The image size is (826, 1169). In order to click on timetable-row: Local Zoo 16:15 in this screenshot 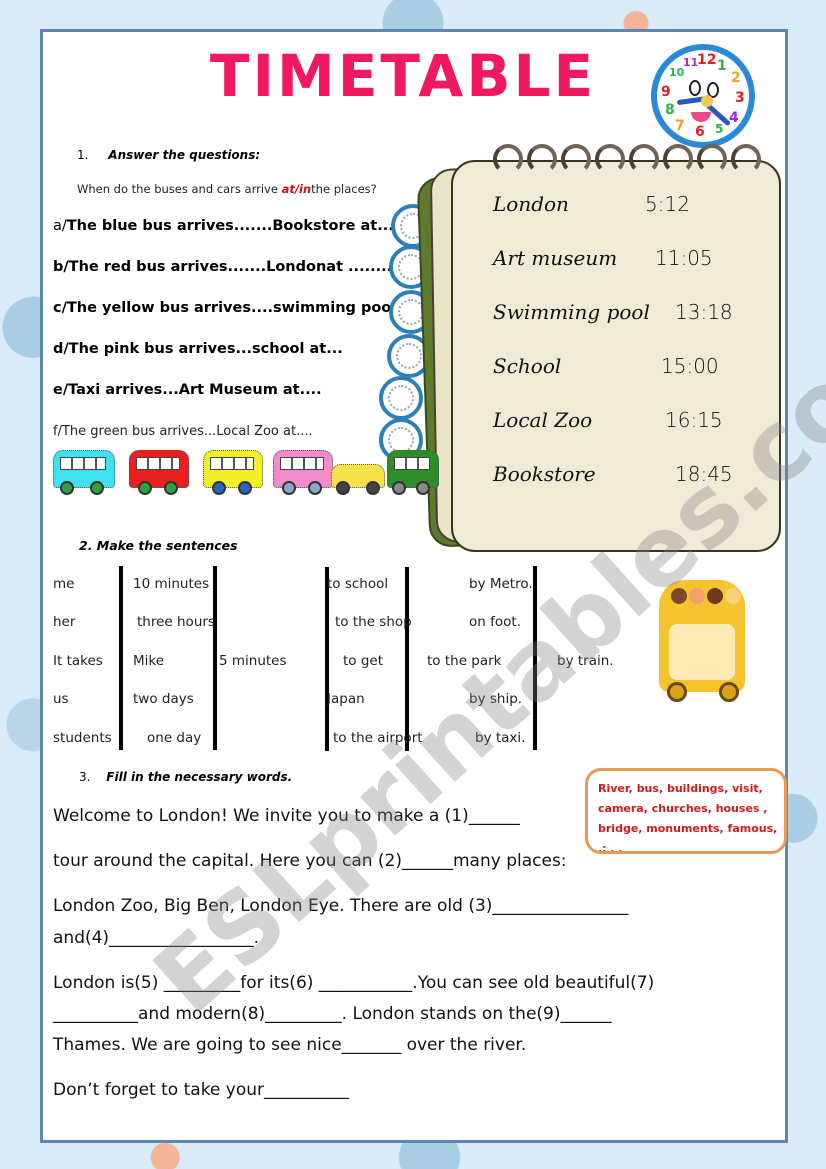, I will do `click(608, 420)`.